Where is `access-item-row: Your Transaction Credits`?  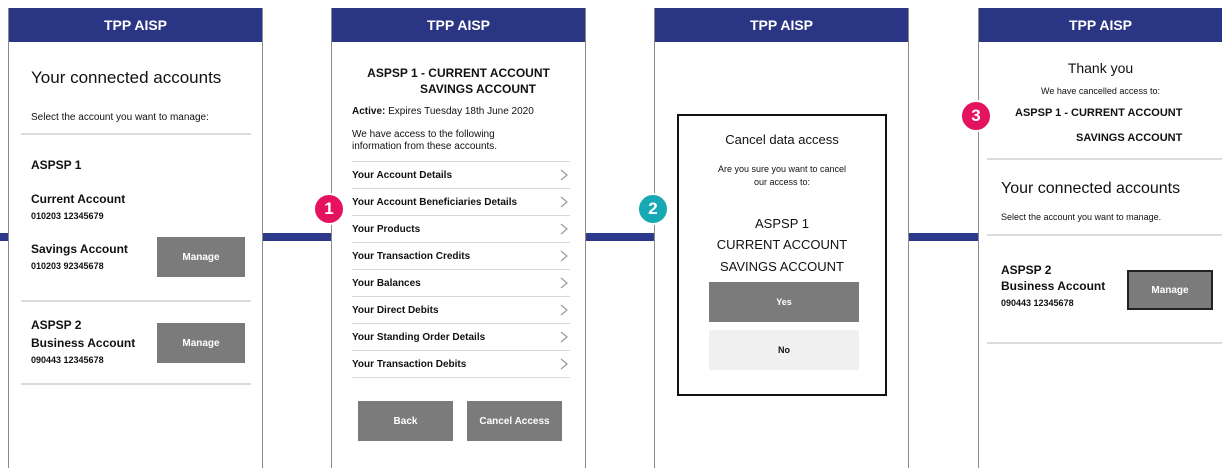 access-item-row: Your Transaction Credits is located at coordinates (461, 255).